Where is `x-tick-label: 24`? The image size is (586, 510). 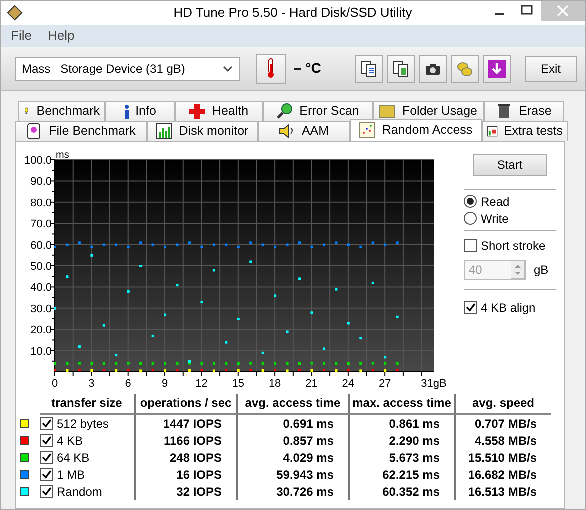
x-tick-label: 24 is located at coordinates (348, 384).